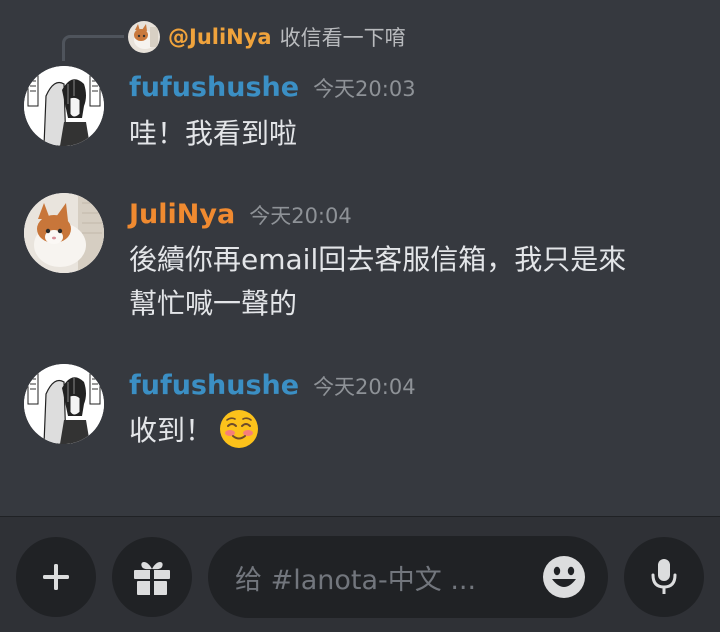 The width and height of the screenshot is (720, 632). What do you see at coordinates (182, 214) in the screenshot?
I see `username: JuliNya` at bounding box center [182, 214].